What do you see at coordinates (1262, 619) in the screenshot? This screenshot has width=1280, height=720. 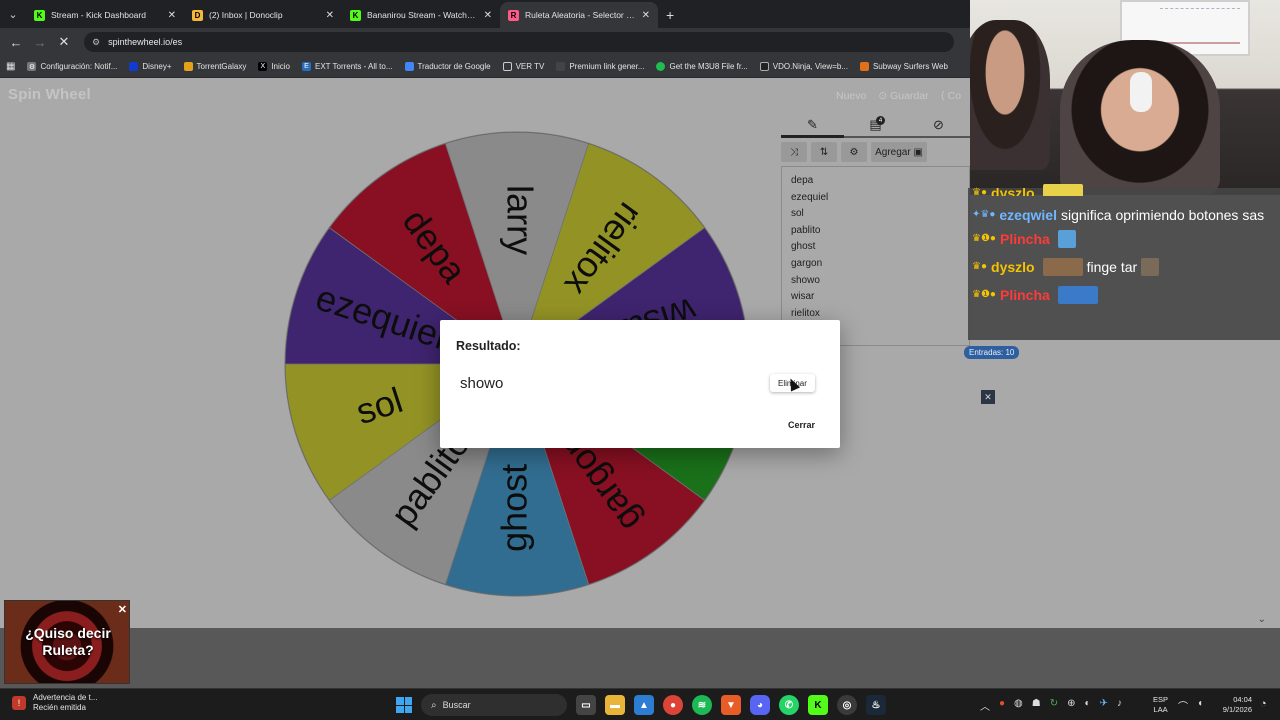 I see `chevron-down-icon: ⌄` at bounding box center [1262, 619].